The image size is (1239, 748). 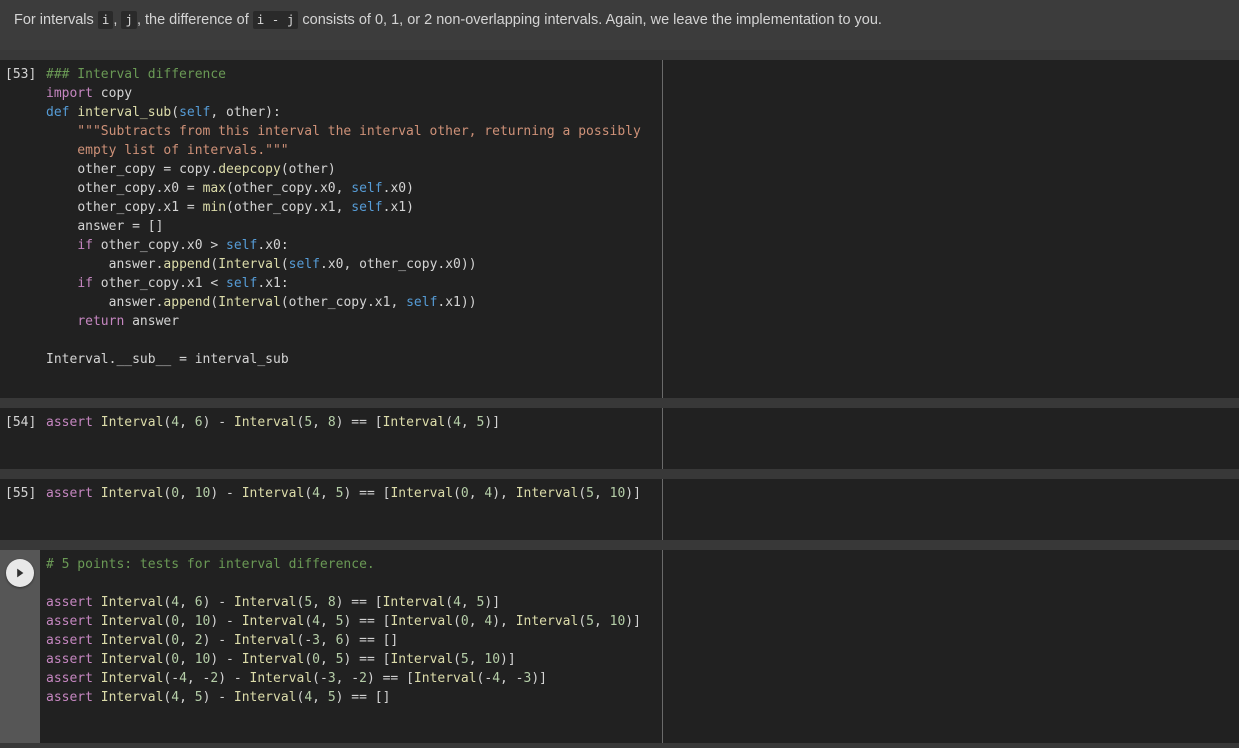 I want to click on cell-gutter-54: [54], so click(x=20, y=438).